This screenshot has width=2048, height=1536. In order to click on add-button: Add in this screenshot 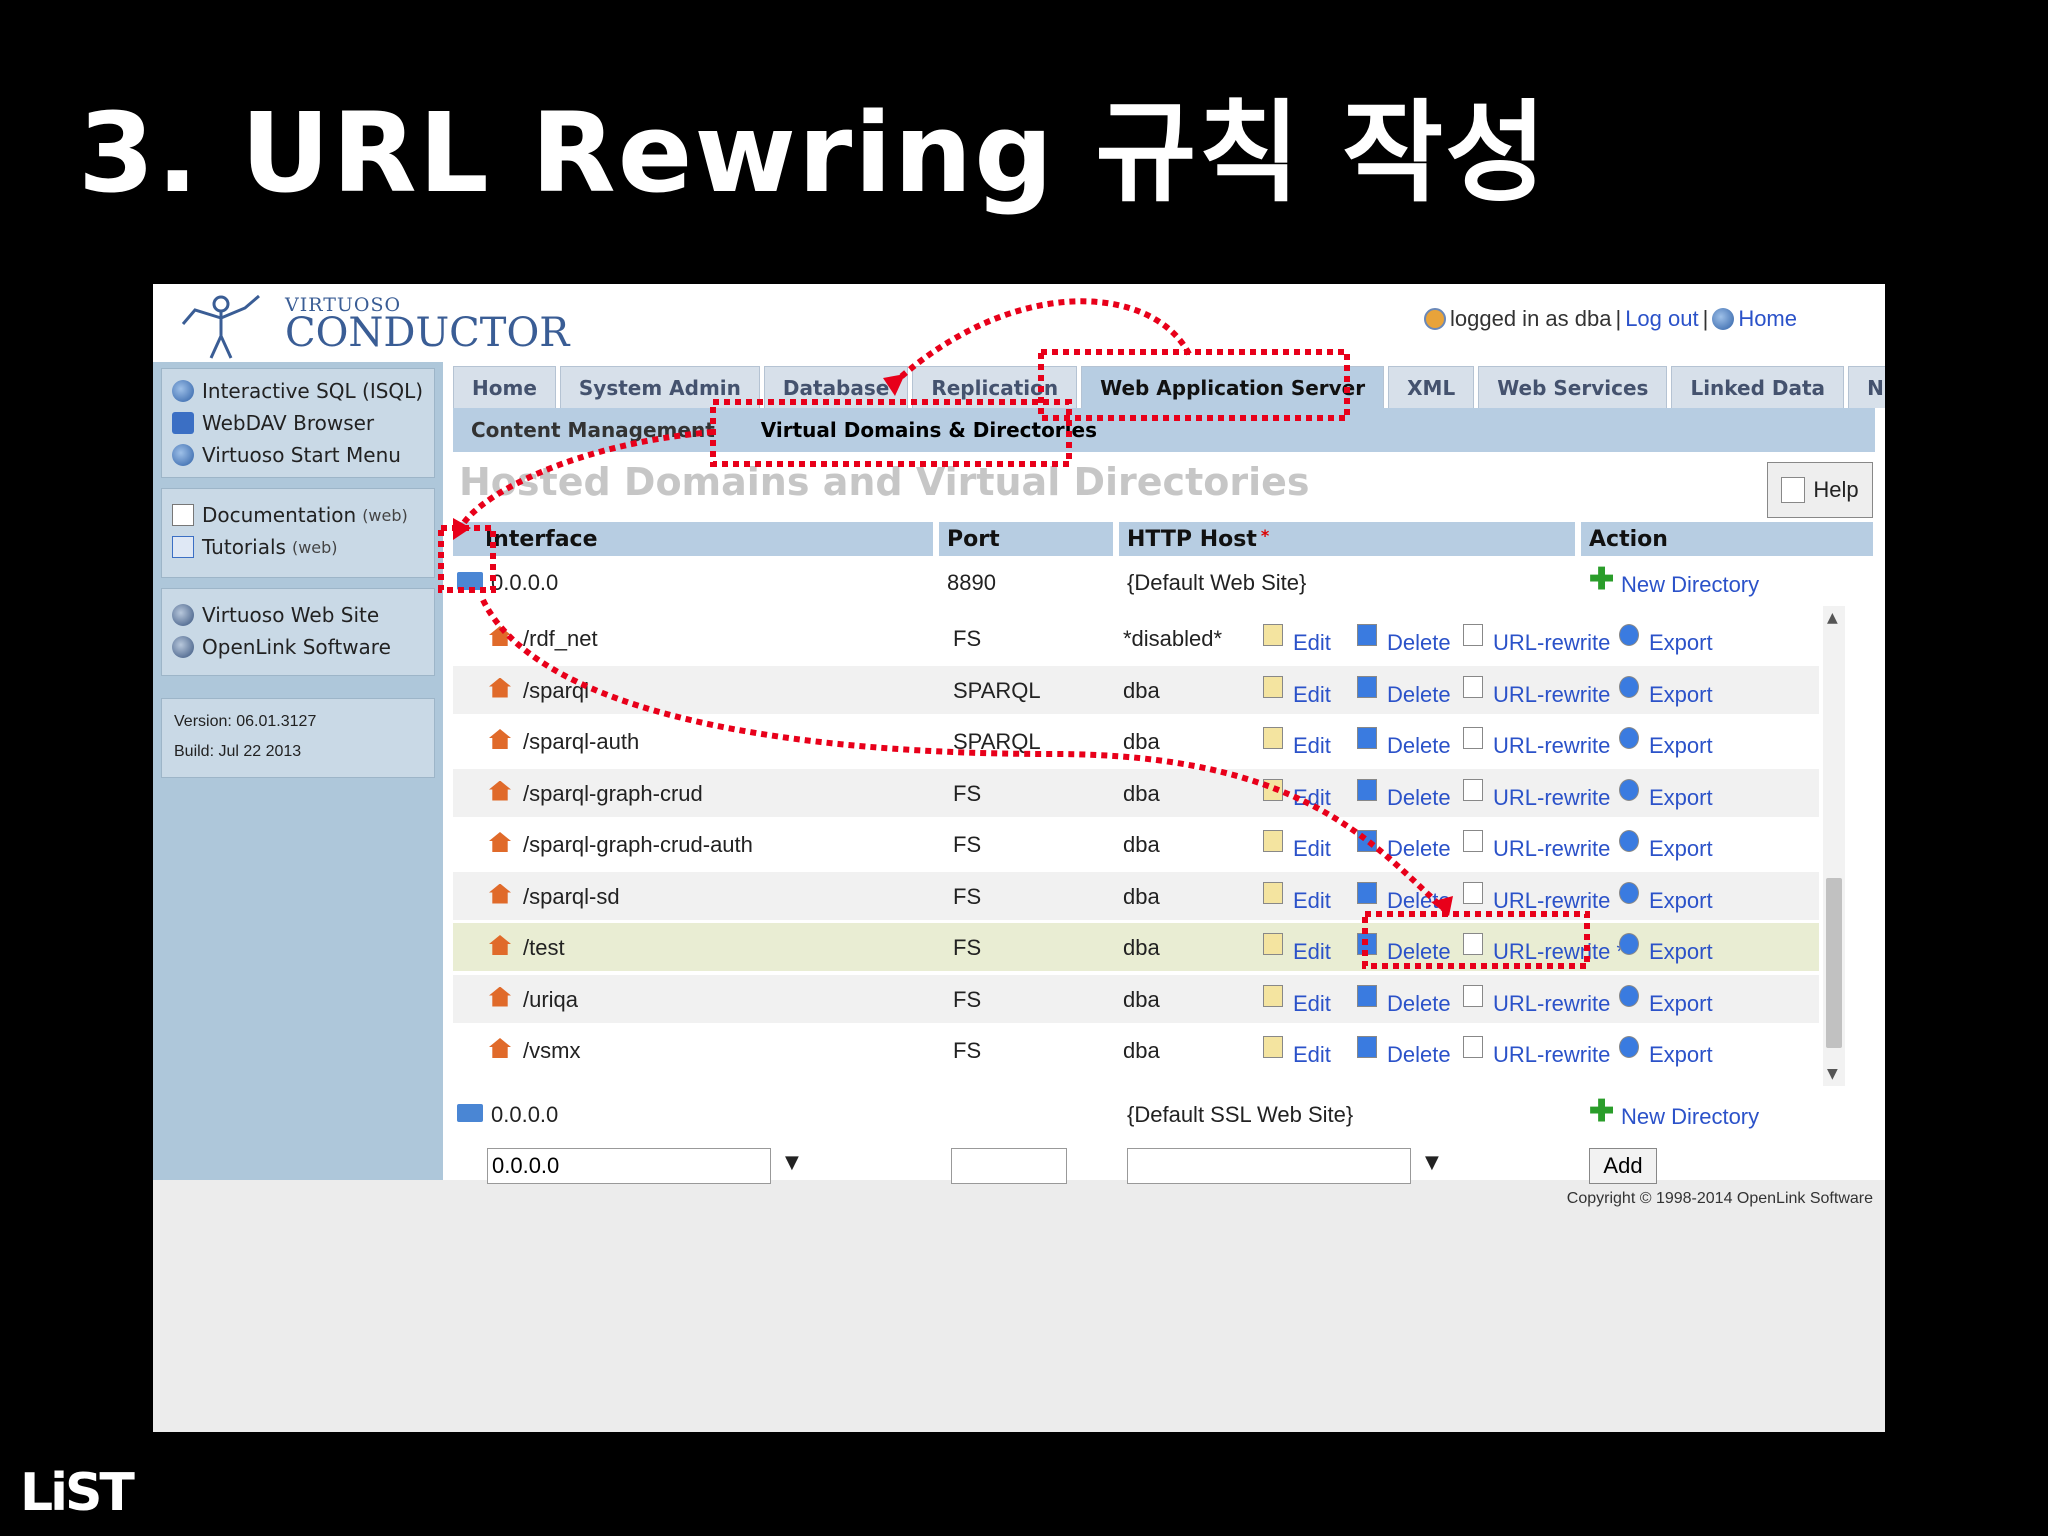, I will do `click(1623, 1166)`.